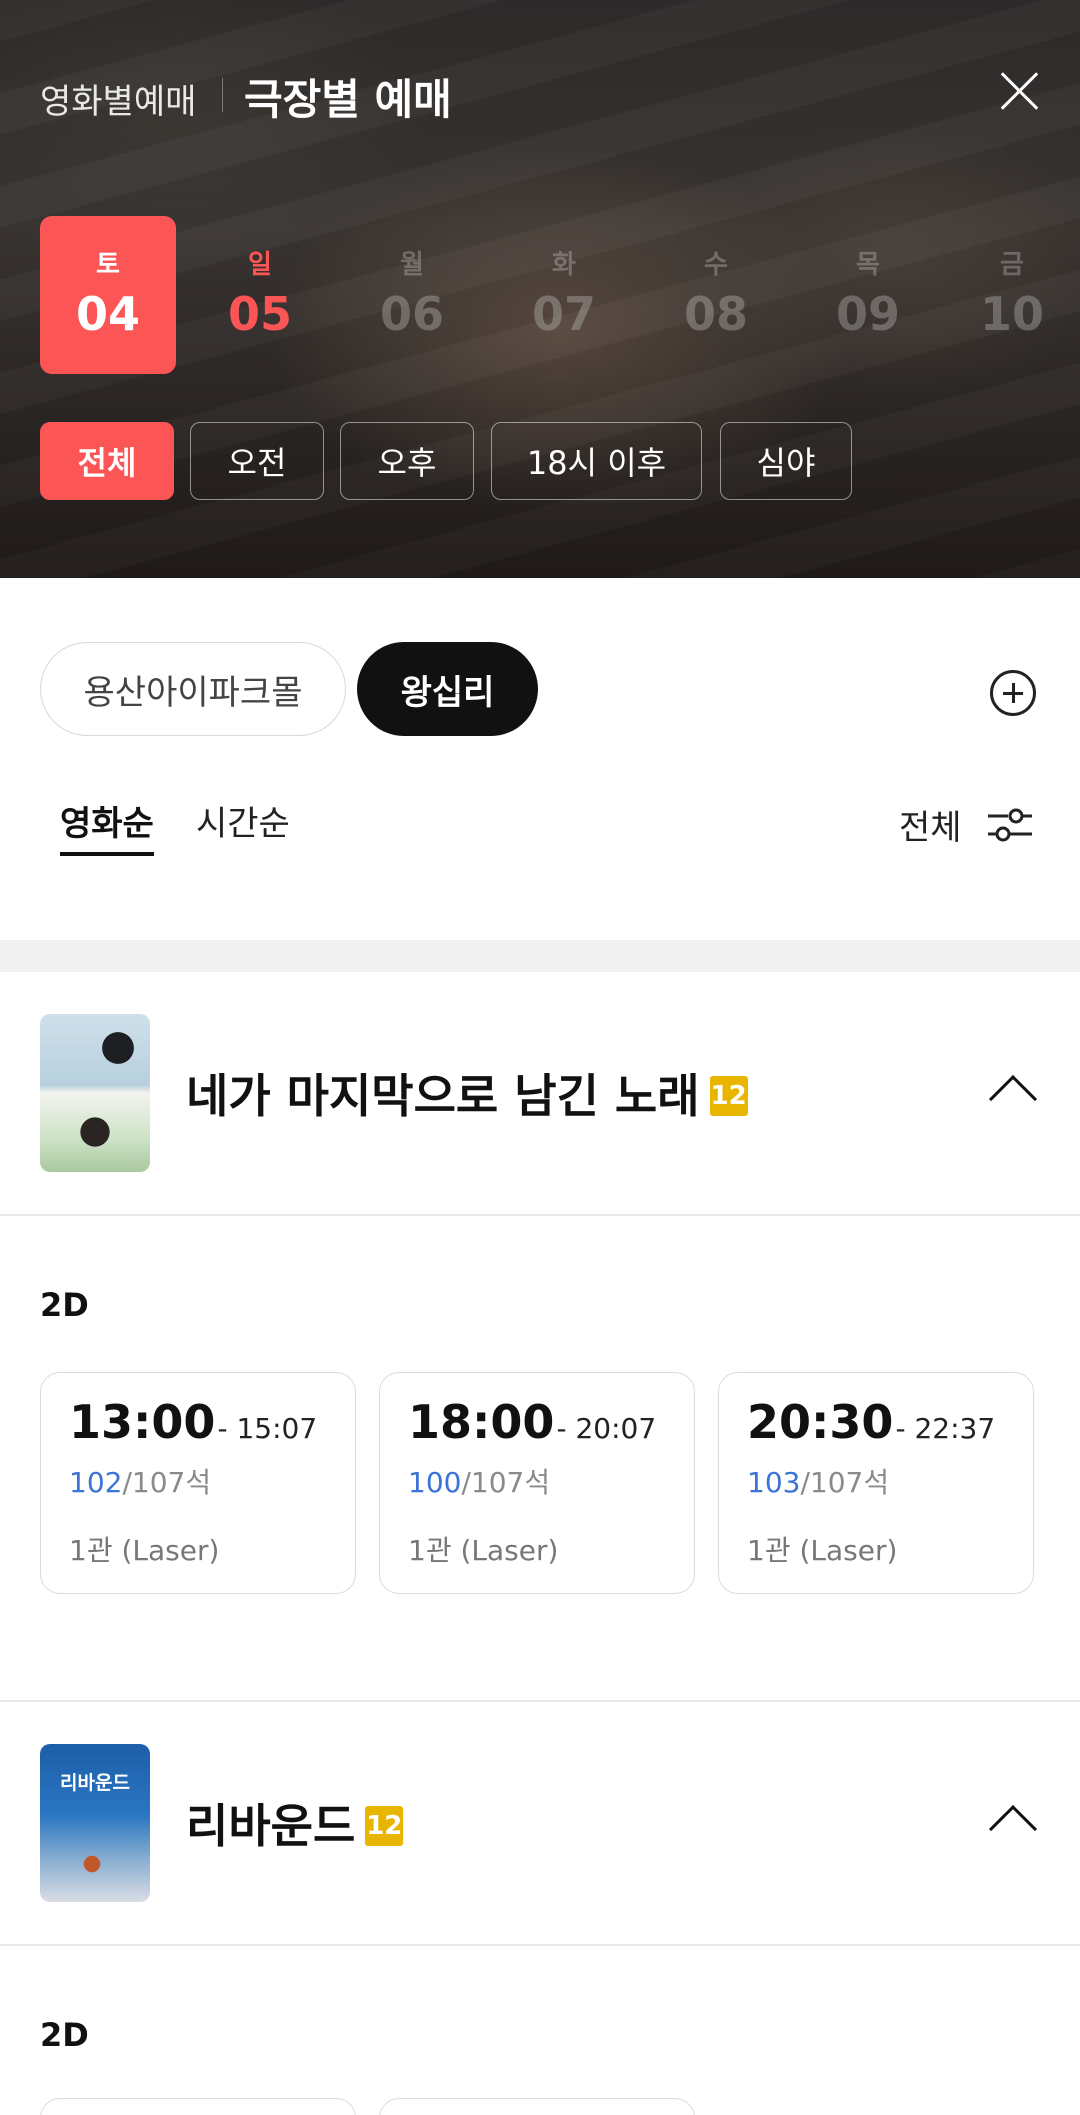 This screenshot has width=1080, height=2115. What do you see at coordinates (193, 689) in the screenshot?
I see `theater-chip-yongsan: 용산아이파크몰` at bounding box center [193, 689].